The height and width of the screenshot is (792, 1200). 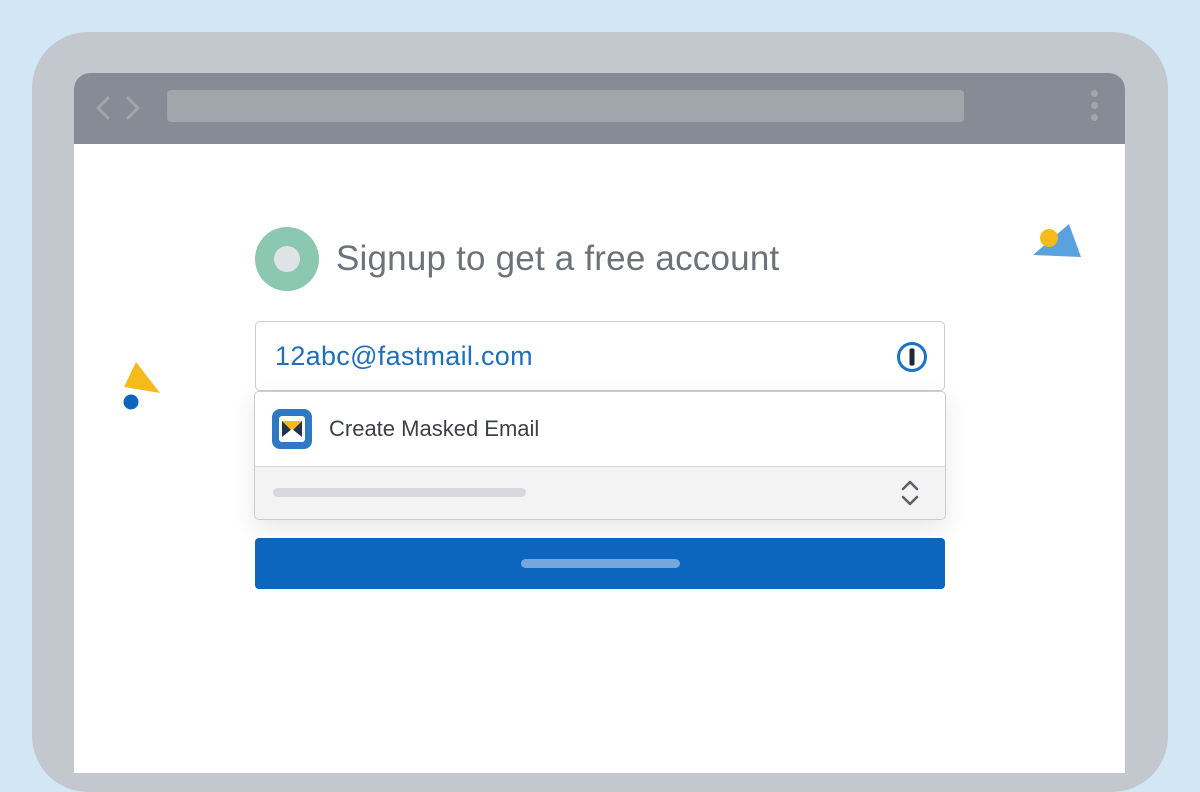 I want to click on more-vertical-icon, so click(x=1095, y=108).